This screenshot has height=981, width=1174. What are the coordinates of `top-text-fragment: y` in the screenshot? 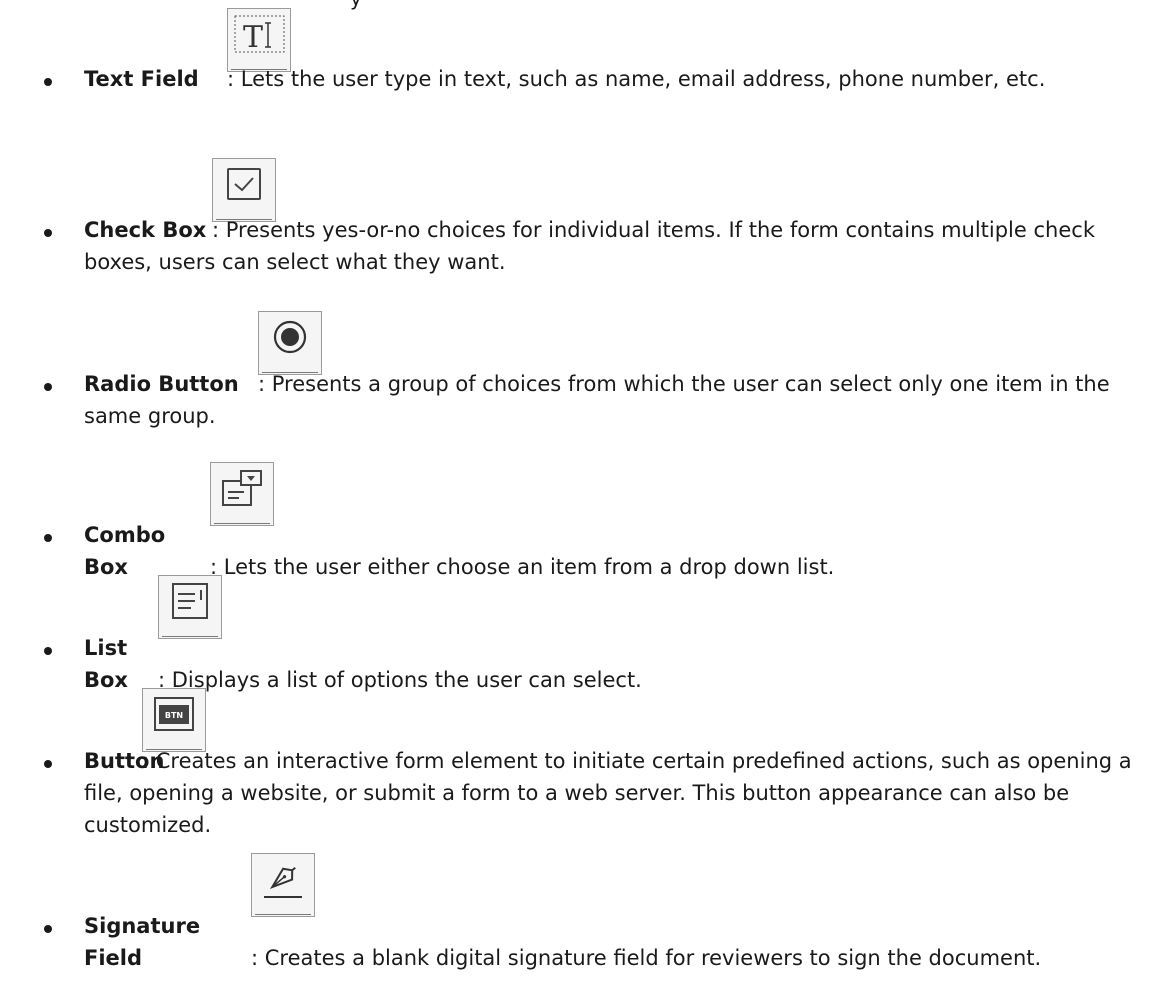 It's located at (356, 4).